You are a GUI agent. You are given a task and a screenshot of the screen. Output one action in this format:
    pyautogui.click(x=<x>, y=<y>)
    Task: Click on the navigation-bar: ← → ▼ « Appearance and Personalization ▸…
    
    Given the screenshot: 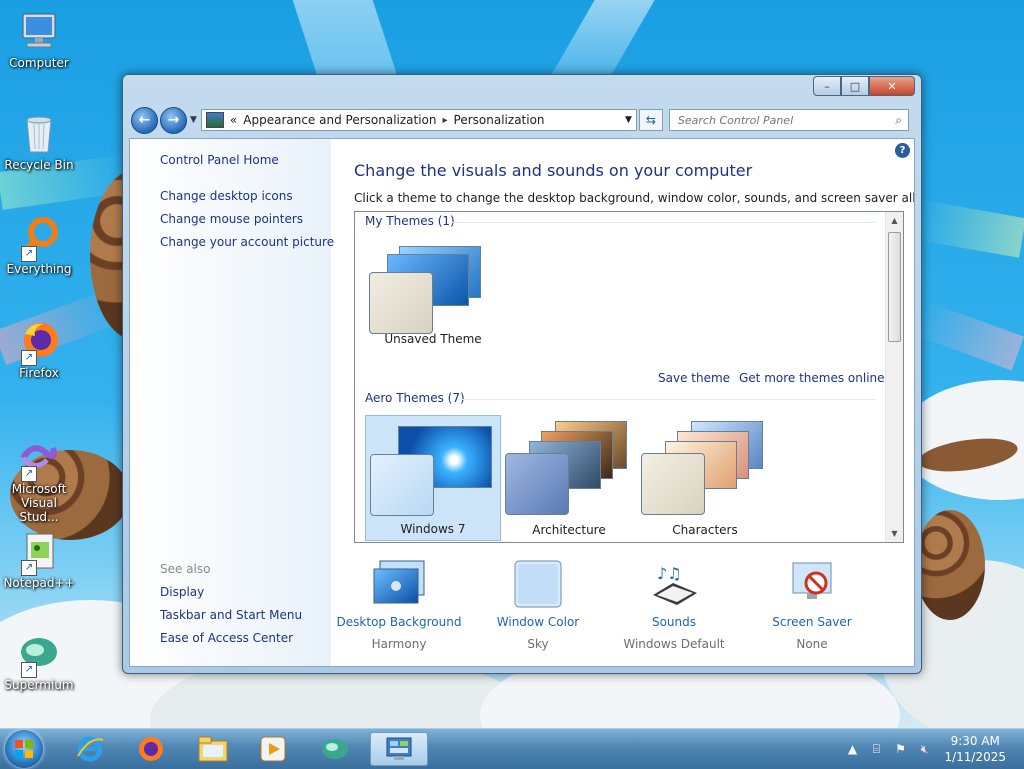 What is the action you would take?
    pyautogui.click(x=522, y=120)
    